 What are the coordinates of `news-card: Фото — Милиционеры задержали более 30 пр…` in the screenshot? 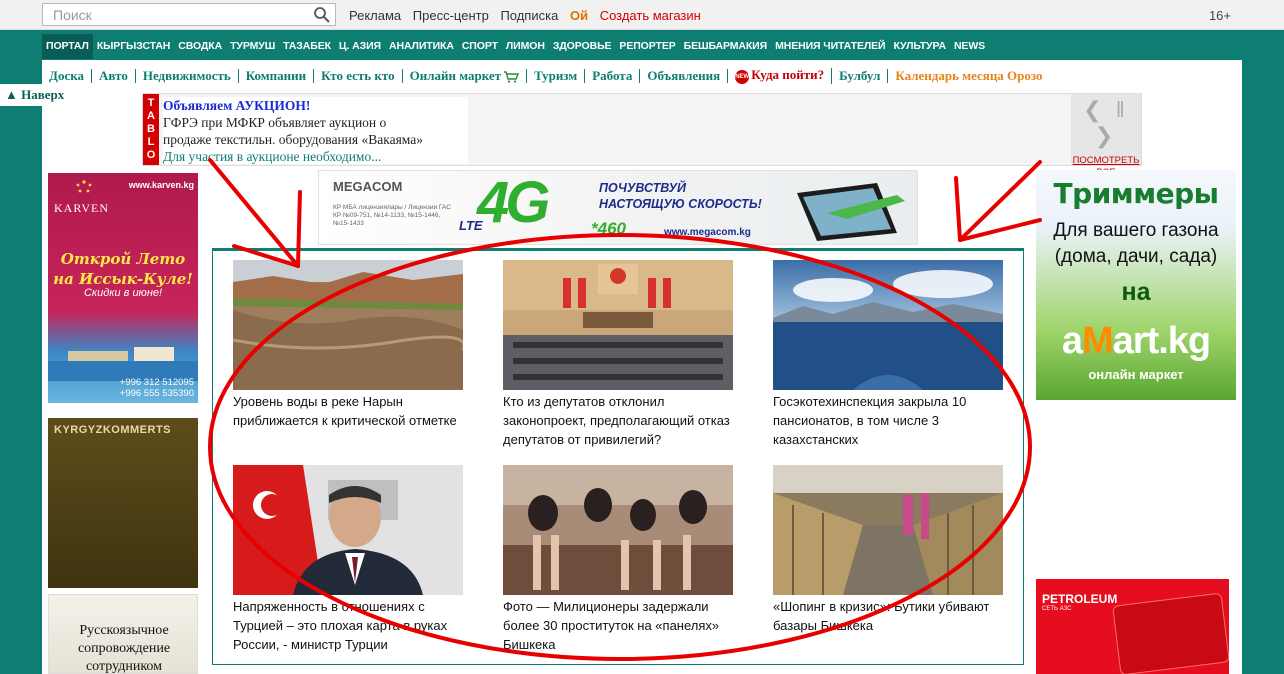 It's located at (619, 559).